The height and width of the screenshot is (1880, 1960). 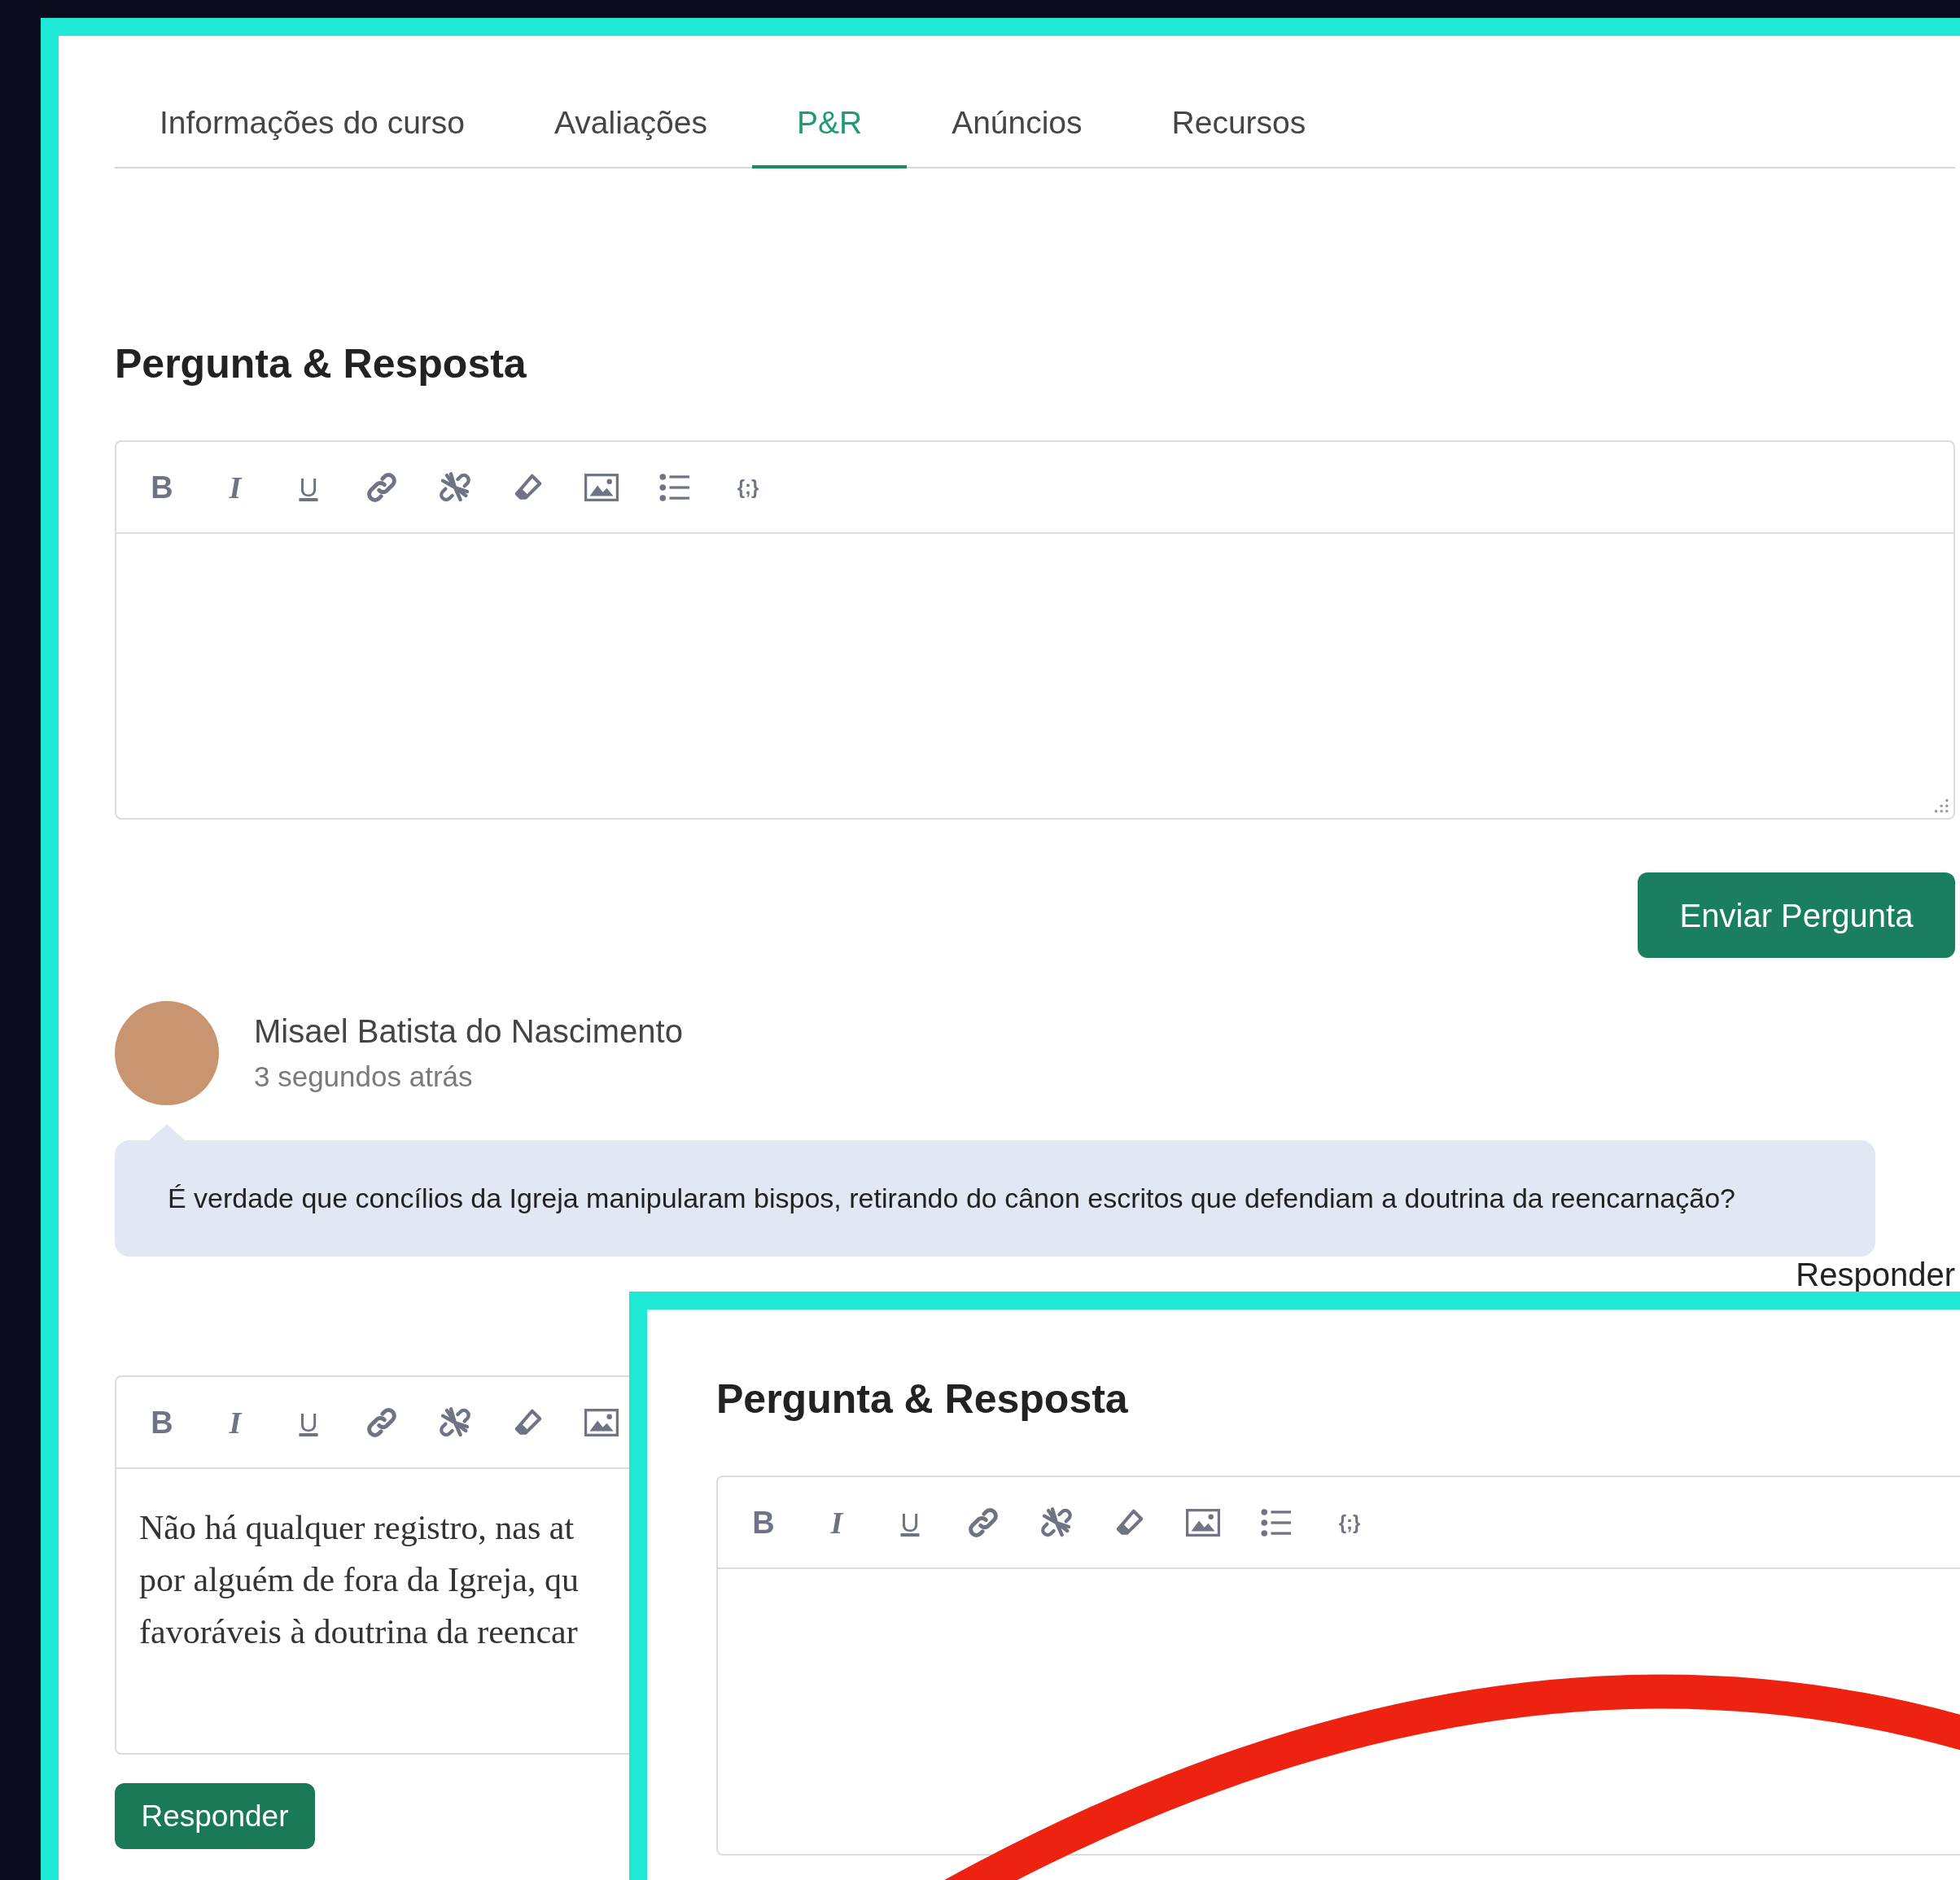 What do you see at coordinates (1017, 136) in the screenshot?
I see `course-tab: Anúncios` at bounding box center [1017, 136].